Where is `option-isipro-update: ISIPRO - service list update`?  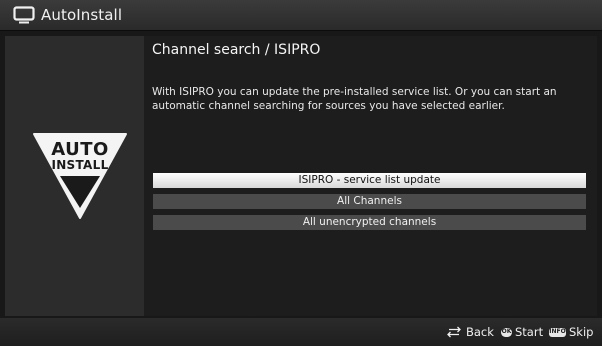 option-isipro-update: ISIPRO - service list update is located at coordinates (369, 180).